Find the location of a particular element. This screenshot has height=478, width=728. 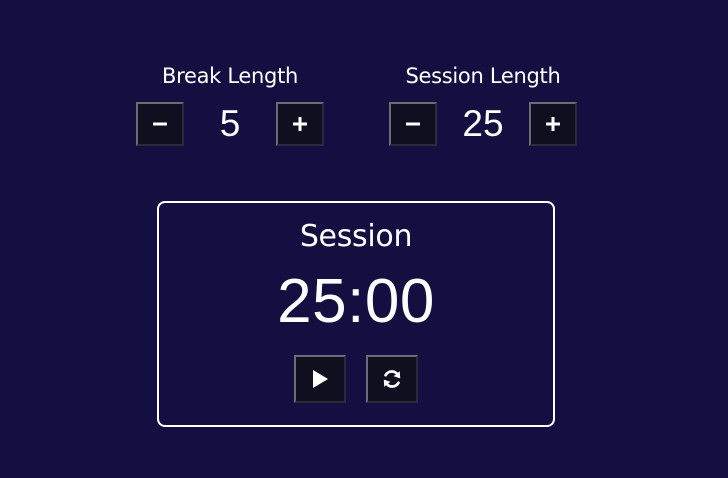

refresh-icon is located at coordinates (392, 379).